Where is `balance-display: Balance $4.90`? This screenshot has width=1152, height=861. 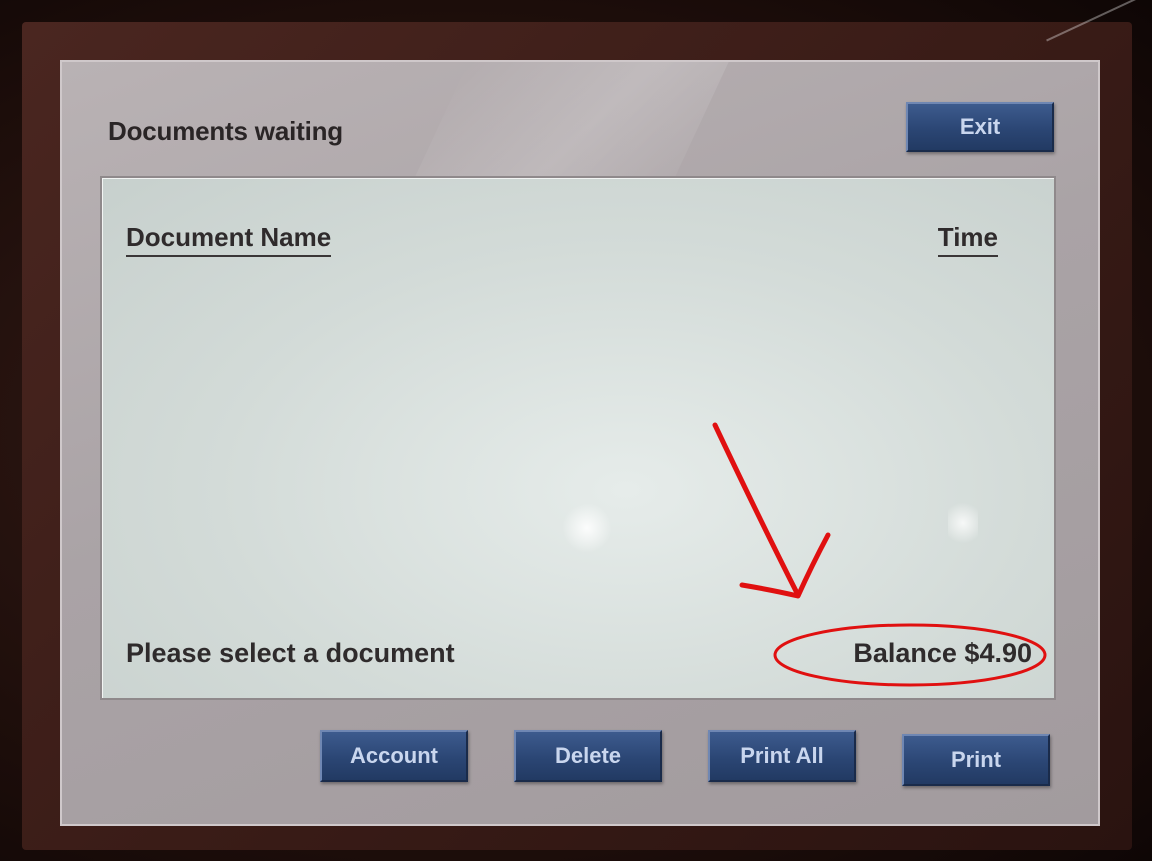 balance-display: Balance $4.90 is located at coordinates (942, 653).